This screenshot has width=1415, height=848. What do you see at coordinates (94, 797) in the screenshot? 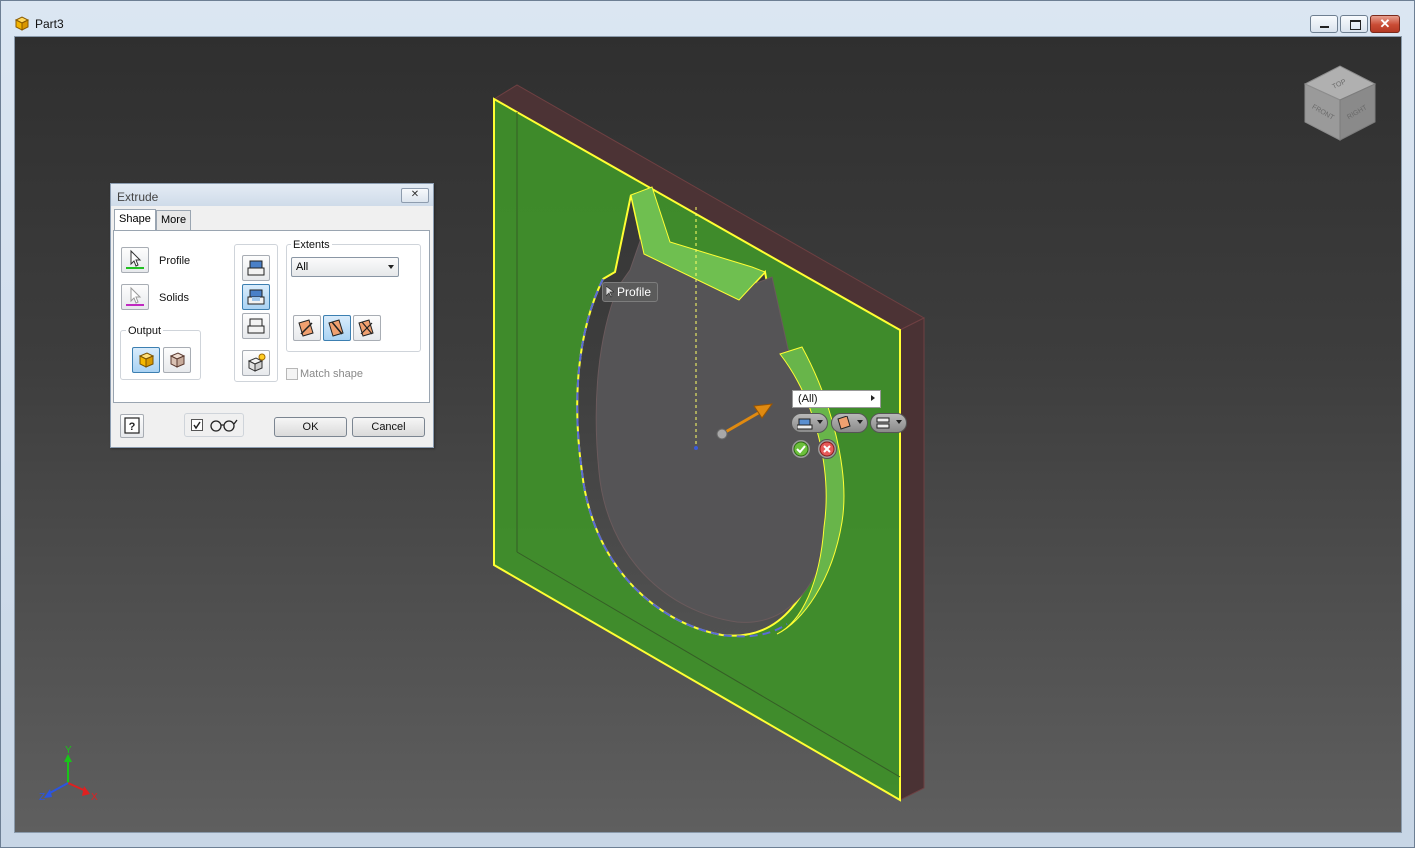
I see `x-label: X` at bounding box center [94, 797].